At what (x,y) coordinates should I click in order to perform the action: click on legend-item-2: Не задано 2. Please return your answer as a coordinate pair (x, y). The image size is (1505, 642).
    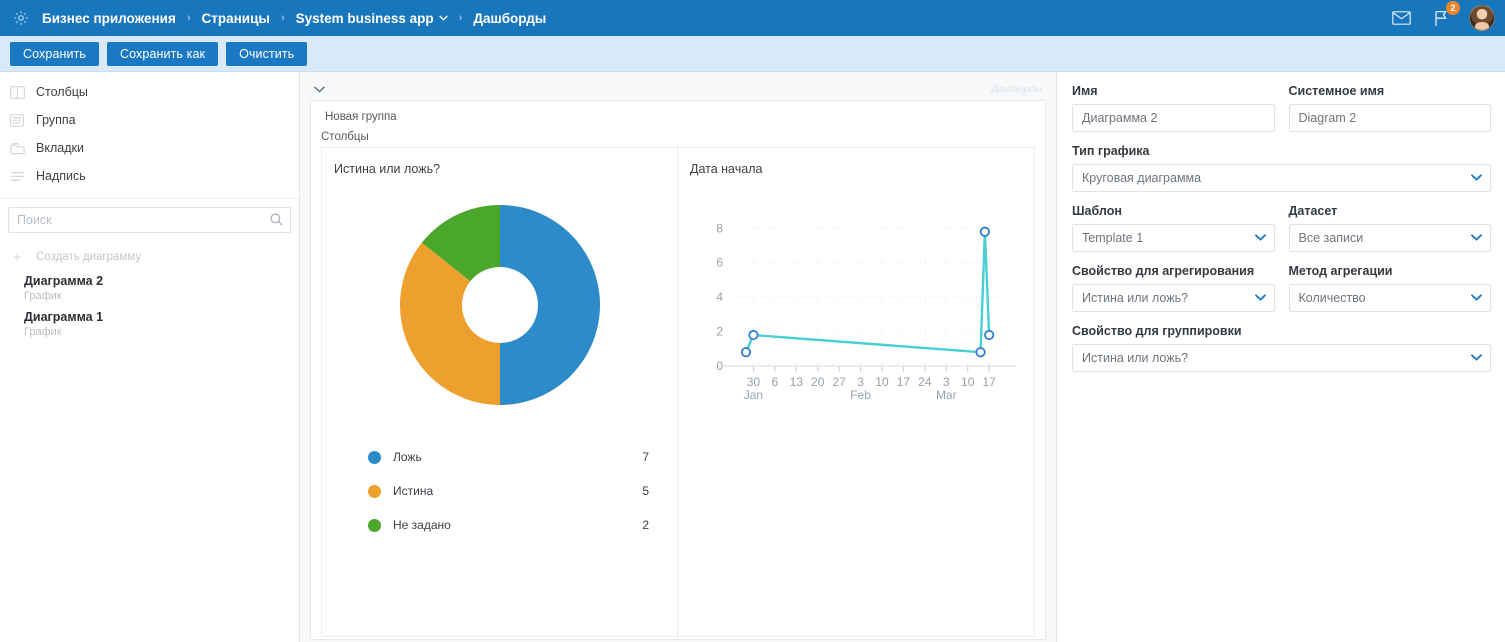
    Looking at the image, I should click on (508, 525).